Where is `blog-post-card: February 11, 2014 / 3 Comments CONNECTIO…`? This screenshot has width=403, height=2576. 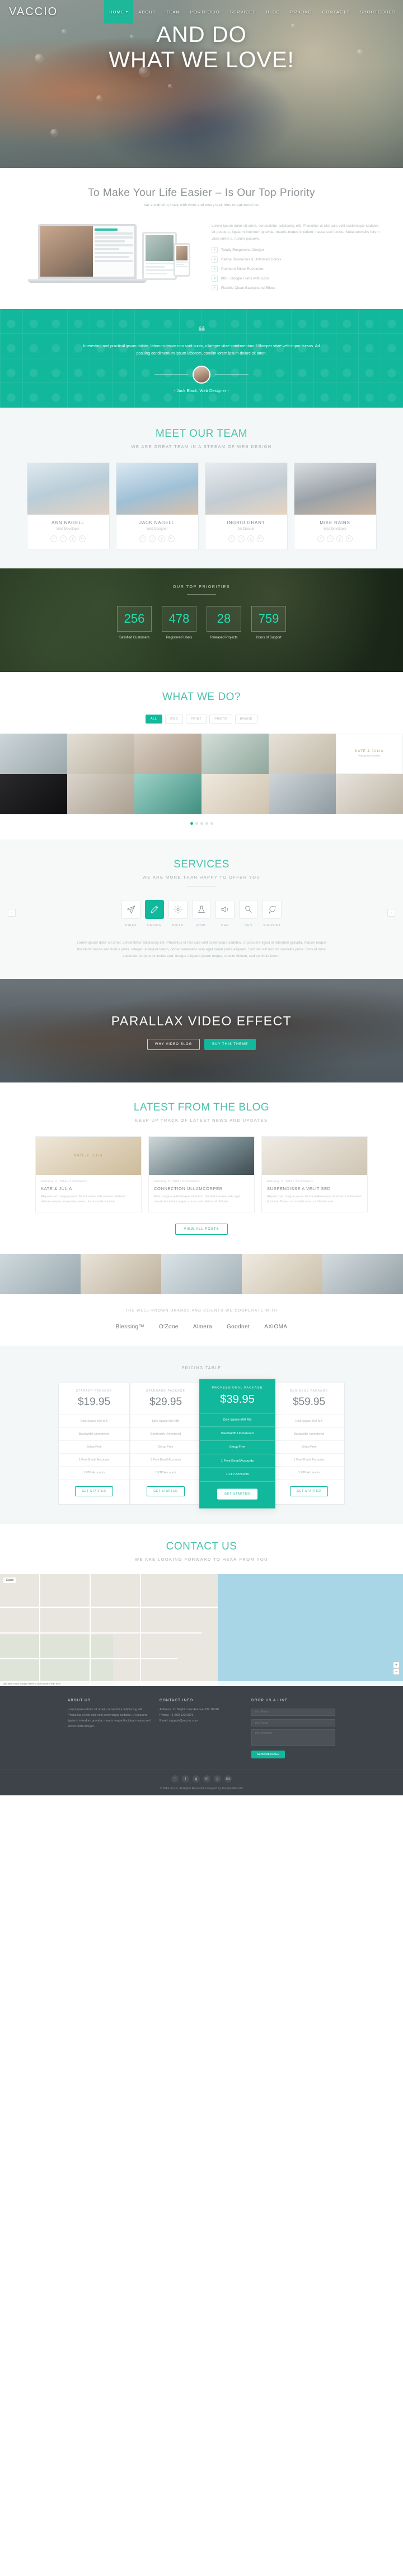 blog-post-card: February 11, 2014 / 3 Comments CONNECTIO… is located at coordinates (201, 1175).